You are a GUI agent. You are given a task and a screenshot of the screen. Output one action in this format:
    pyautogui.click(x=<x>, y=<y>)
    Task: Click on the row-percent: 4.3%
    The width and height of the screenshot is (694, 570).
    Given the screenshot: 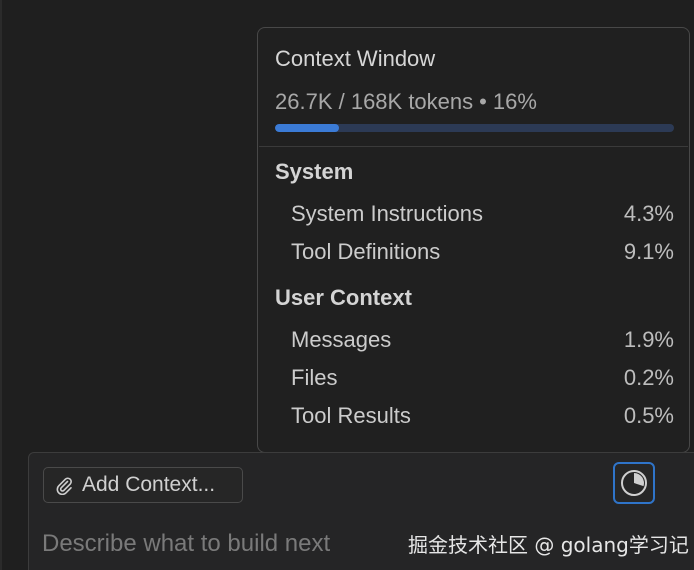 What is the action you would take?
    pyautogui.click(x=648, y=213)
    